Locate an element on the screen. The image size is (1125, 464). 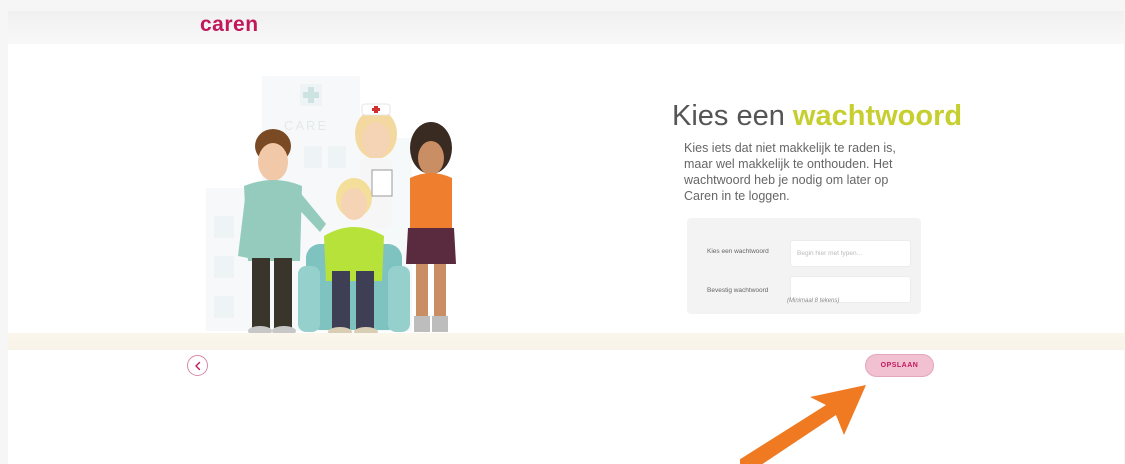
back-button is located at coordinates (197, 365).